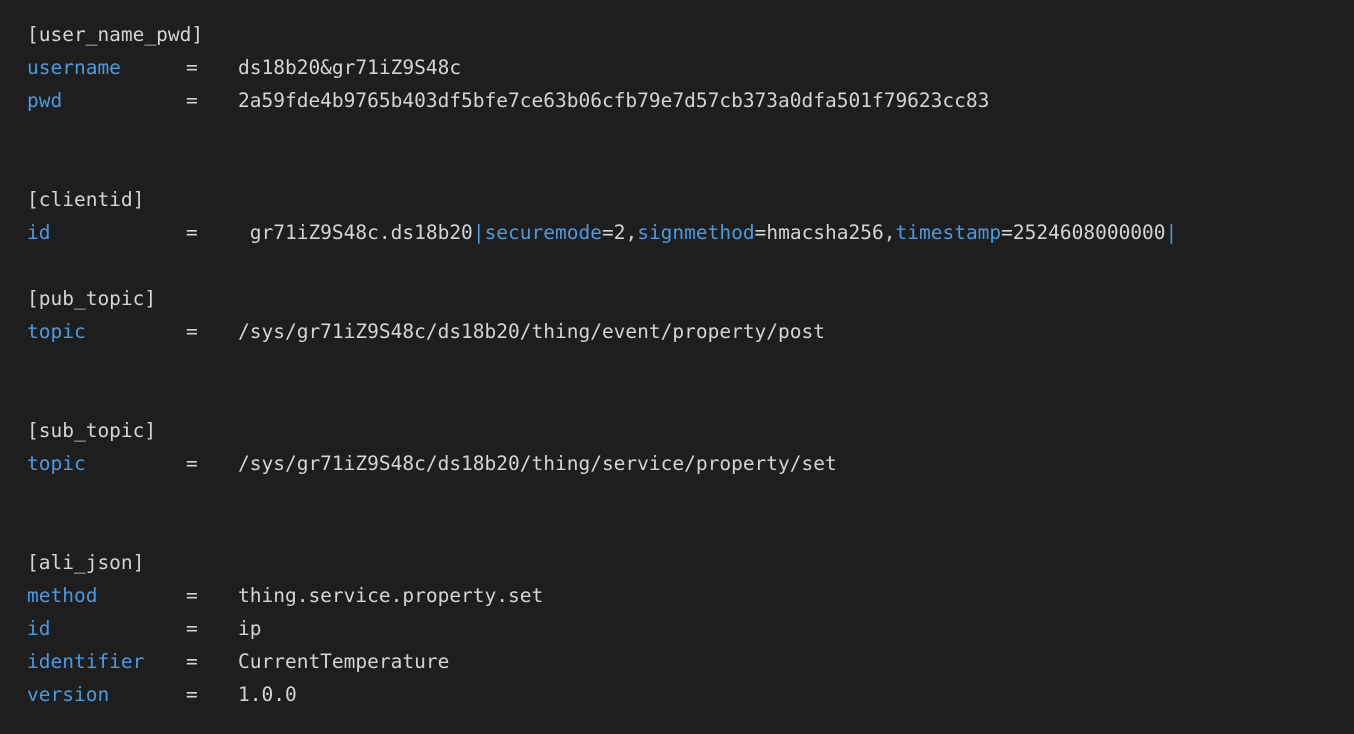 The width and height of the screenshot is (1354, 734). I want to click on section-header-line: [sub_topic], so click(690, 430).